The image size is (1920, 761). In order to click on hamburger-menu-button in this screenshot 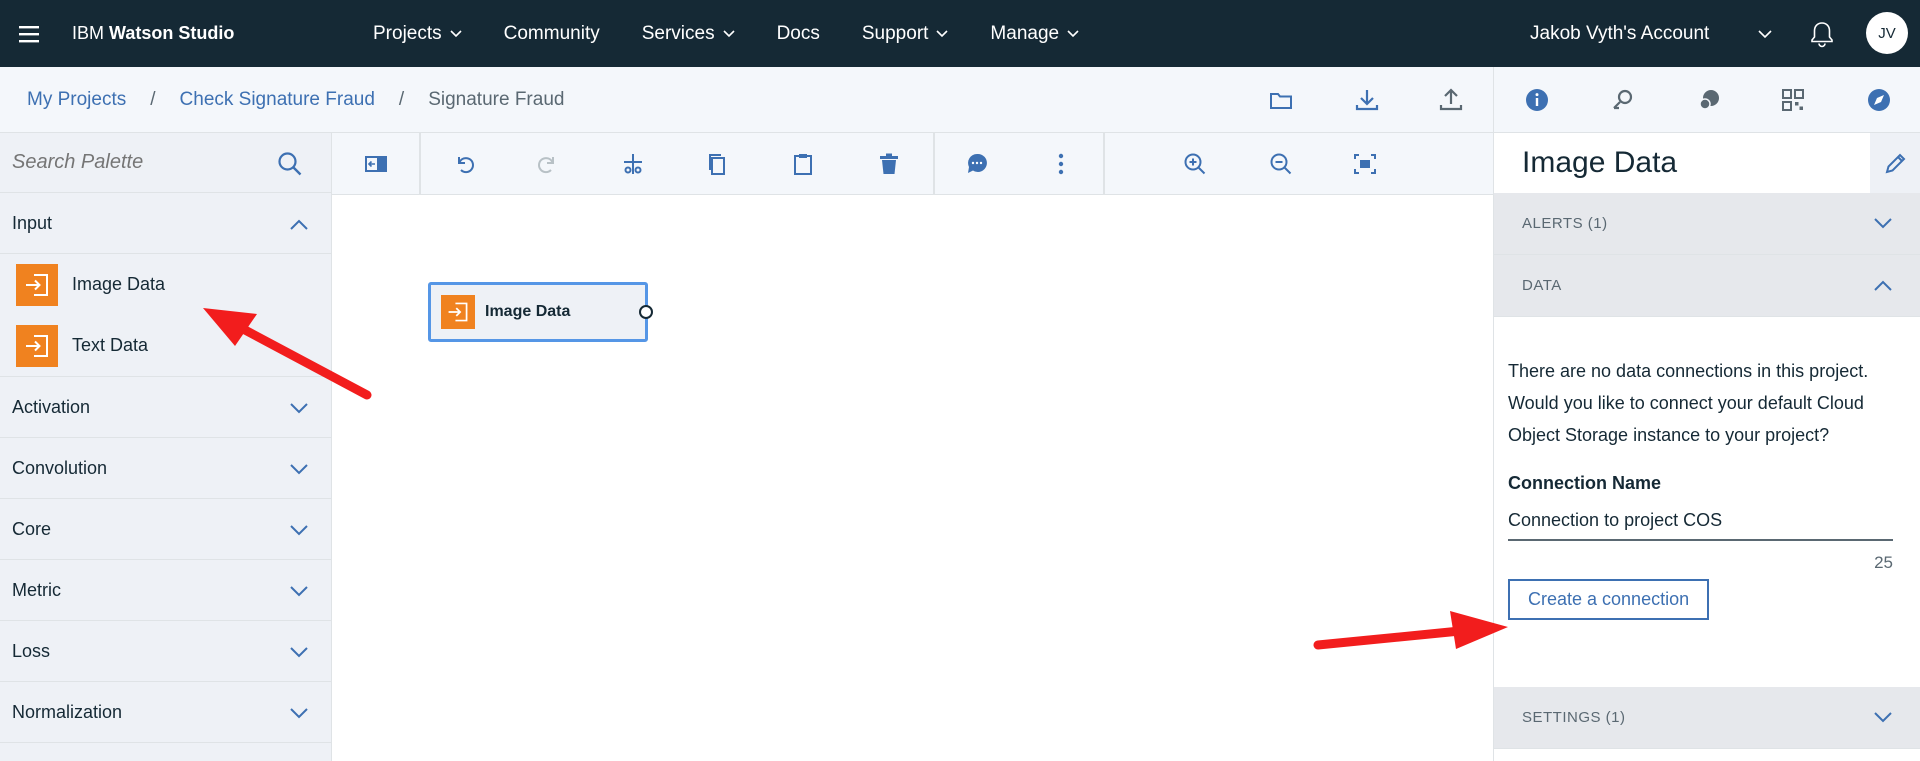, I will do `click(29, 33)`.